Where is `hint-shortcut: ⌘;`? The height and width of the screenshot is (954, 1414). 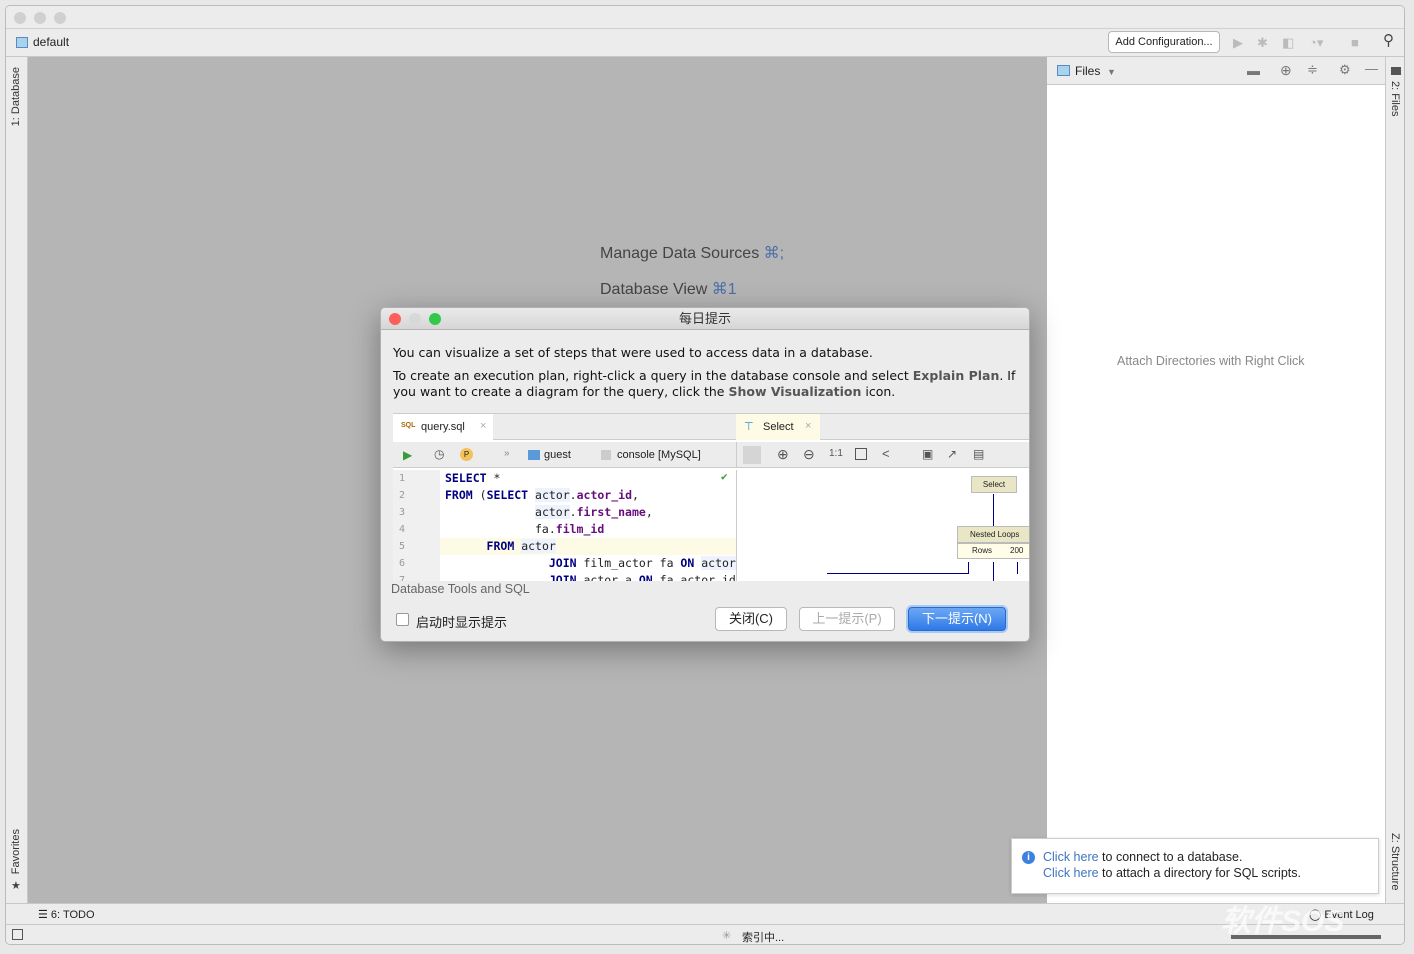
hint-shortcut: ⌘; is located at coordinates (774, 253).